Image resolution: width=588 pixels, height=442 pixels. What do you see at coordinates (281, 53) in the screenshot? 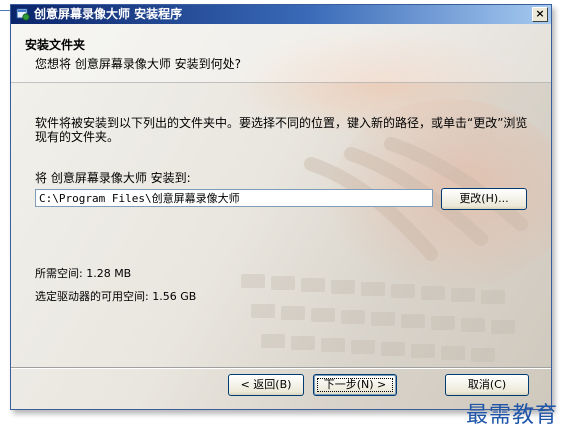
I see `header-panel: 安装文件夹 您想将 创意屏幕录像大师 安装到何处?` at bounding box center [281, 53].